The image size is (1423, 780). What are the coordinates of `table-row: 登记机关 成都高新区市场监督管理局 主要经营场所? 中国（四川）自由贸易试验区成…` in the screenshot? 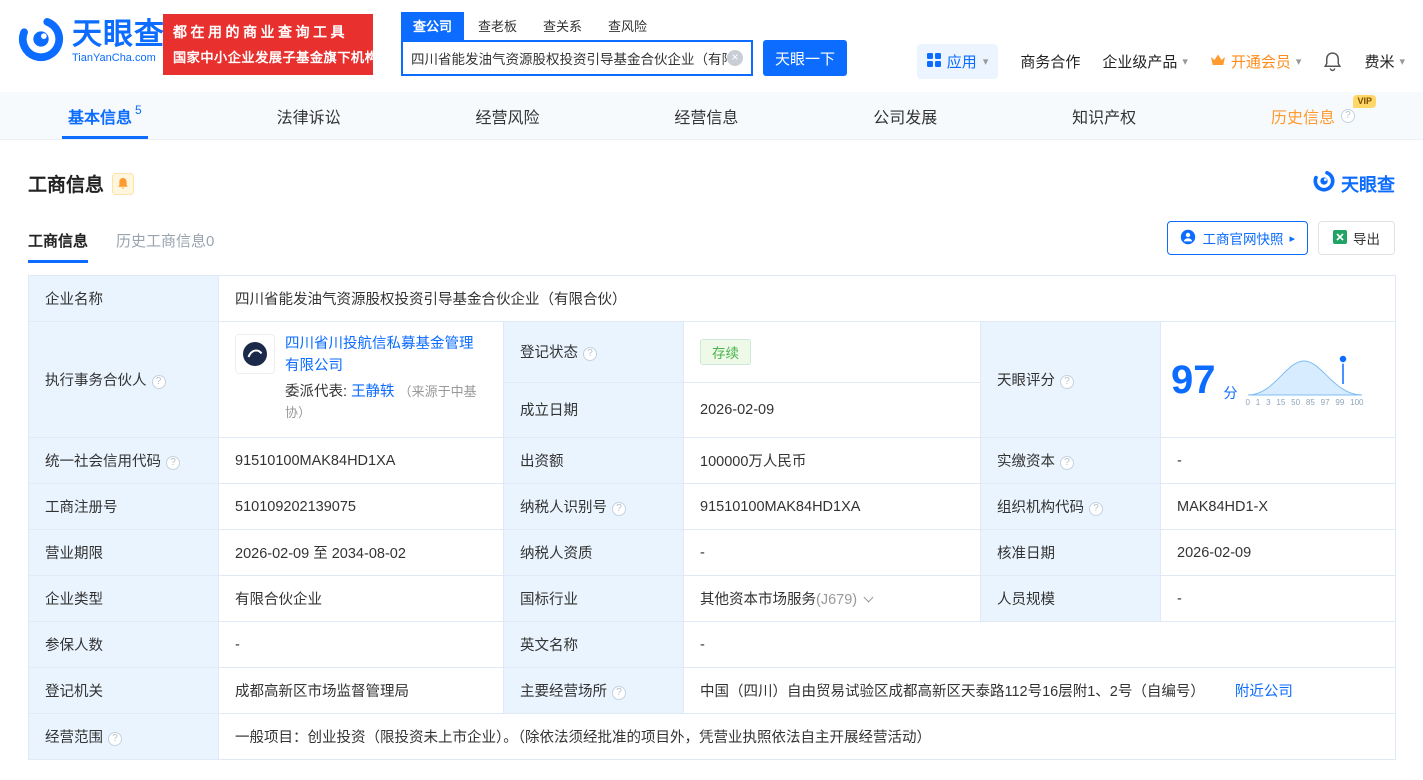 It's located at (712, 690).